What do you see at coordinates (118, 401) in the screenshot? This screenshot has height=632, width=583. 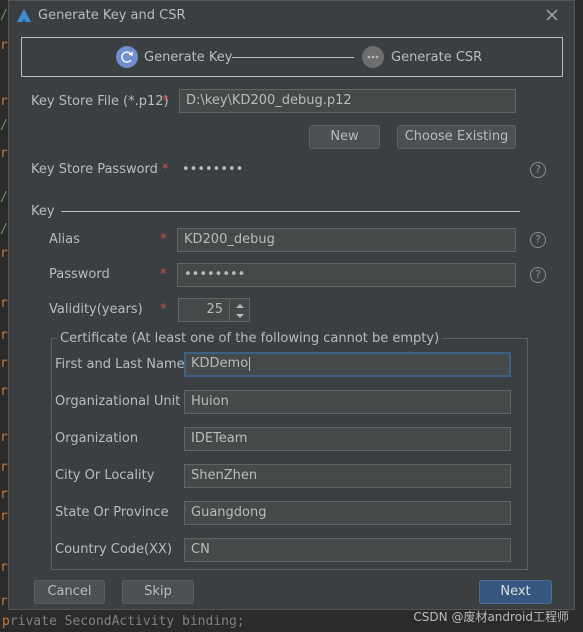 I see `org-unit-label: Organizational Unit` at bounding box center [118, 401].